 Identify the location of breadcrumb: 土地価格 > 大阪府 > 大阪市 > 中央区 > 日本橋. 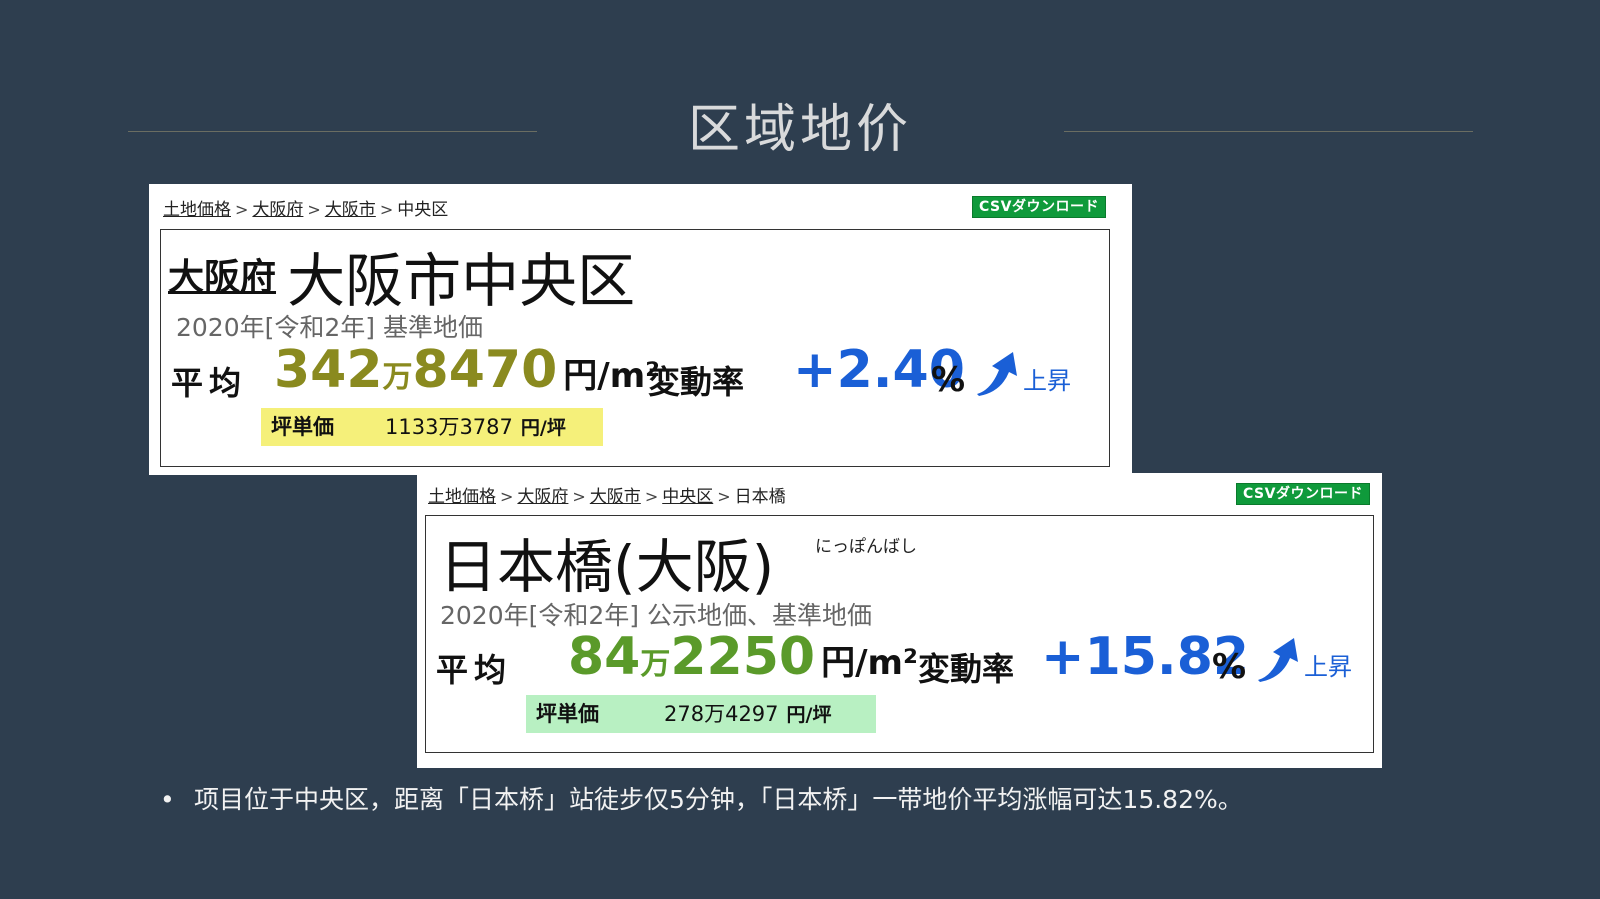
(607, 494).